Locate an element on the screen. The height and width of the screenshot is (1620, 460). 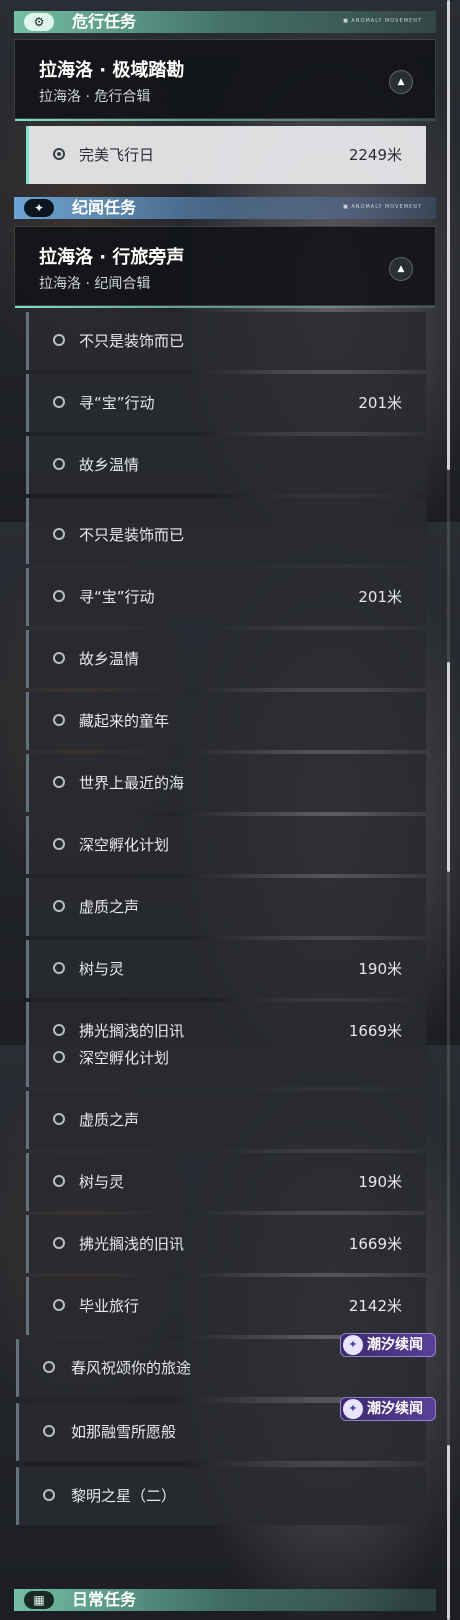
section-header-daily: ▦ 日常任务 is located at coordinates (225, 1600).